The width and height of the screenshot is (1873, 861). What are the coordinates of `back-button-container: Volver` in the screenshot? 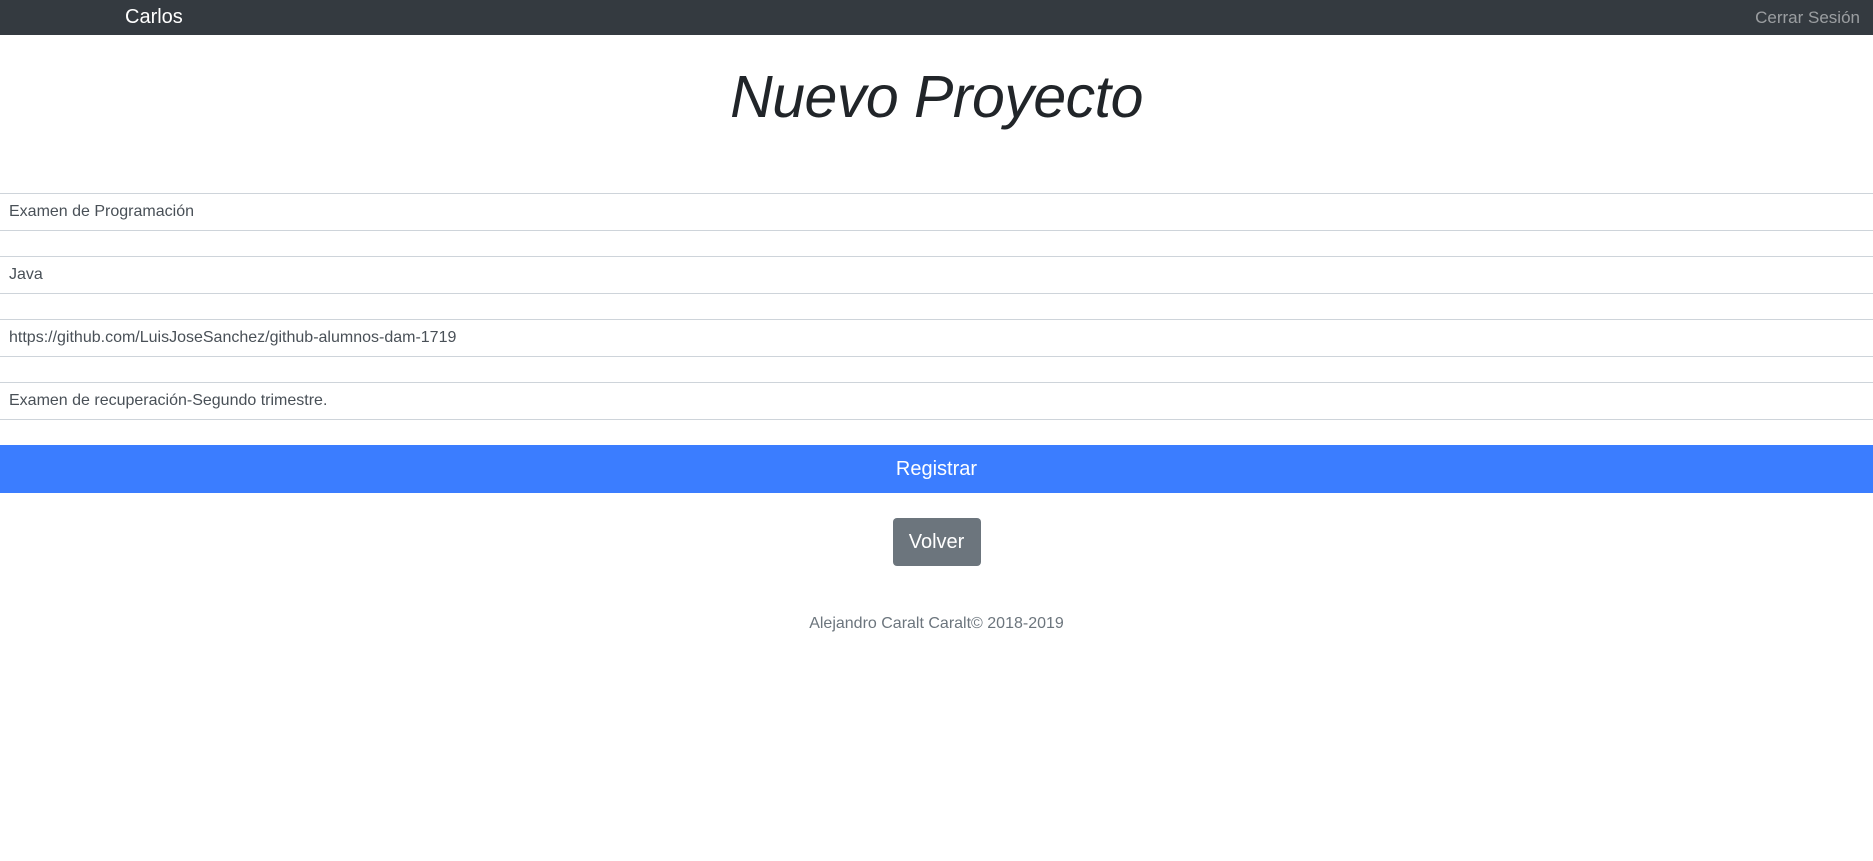 It's located at (936, 542).